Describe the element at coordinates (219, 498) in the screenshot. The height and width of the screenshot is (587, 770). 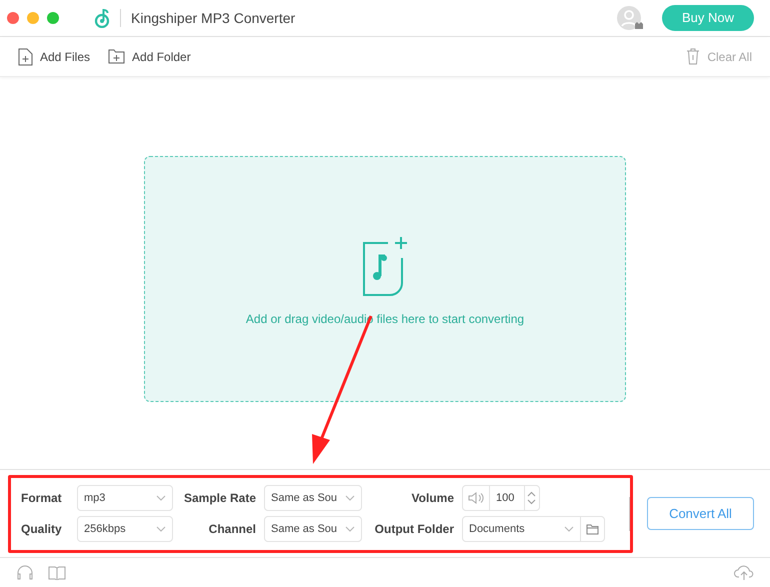
I see `field-label: Sample Rate` at that location.